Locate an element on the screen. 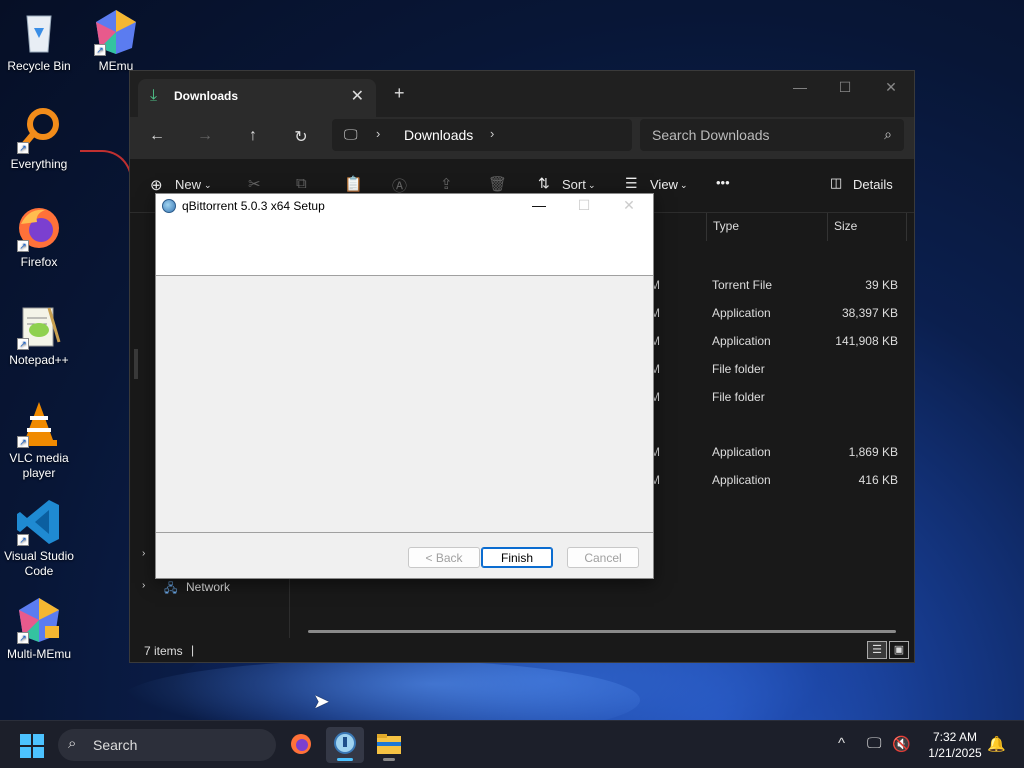 This screenshot has width=1024, height=768. desktop-icon-everything: ↗ Everything is located at coordinates (39, 139).